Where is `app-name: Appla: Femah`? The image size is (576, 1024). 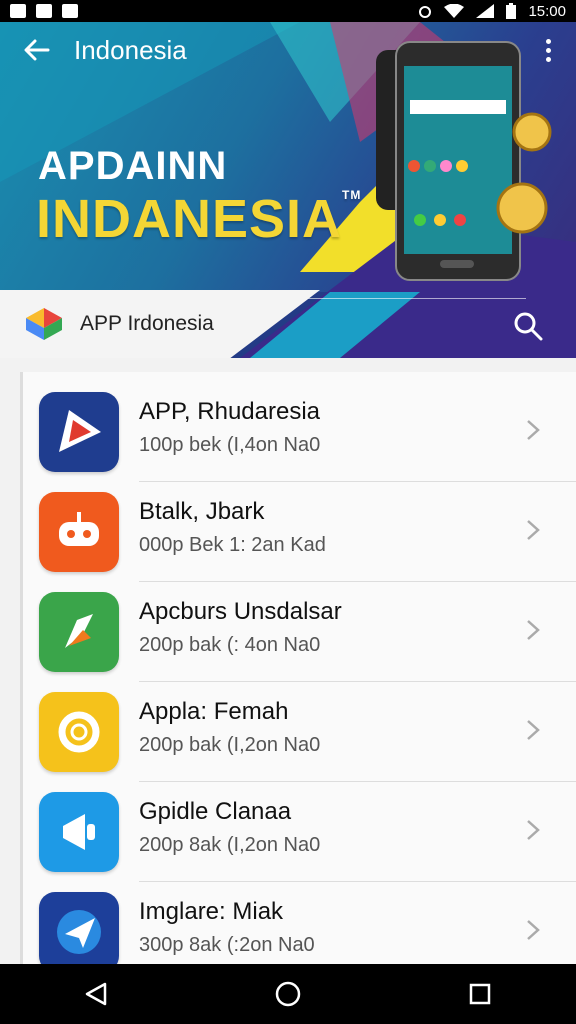
app-name: Appla: Femah is located at coordinates (214, 711).